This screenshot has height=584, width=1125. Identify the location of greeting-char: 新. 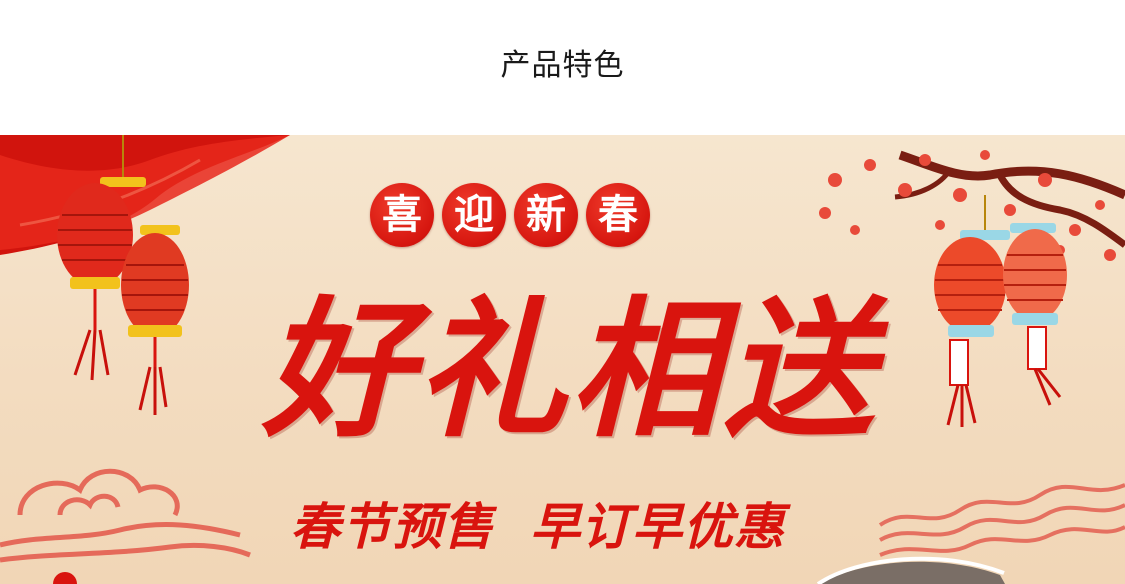
(546, 215).